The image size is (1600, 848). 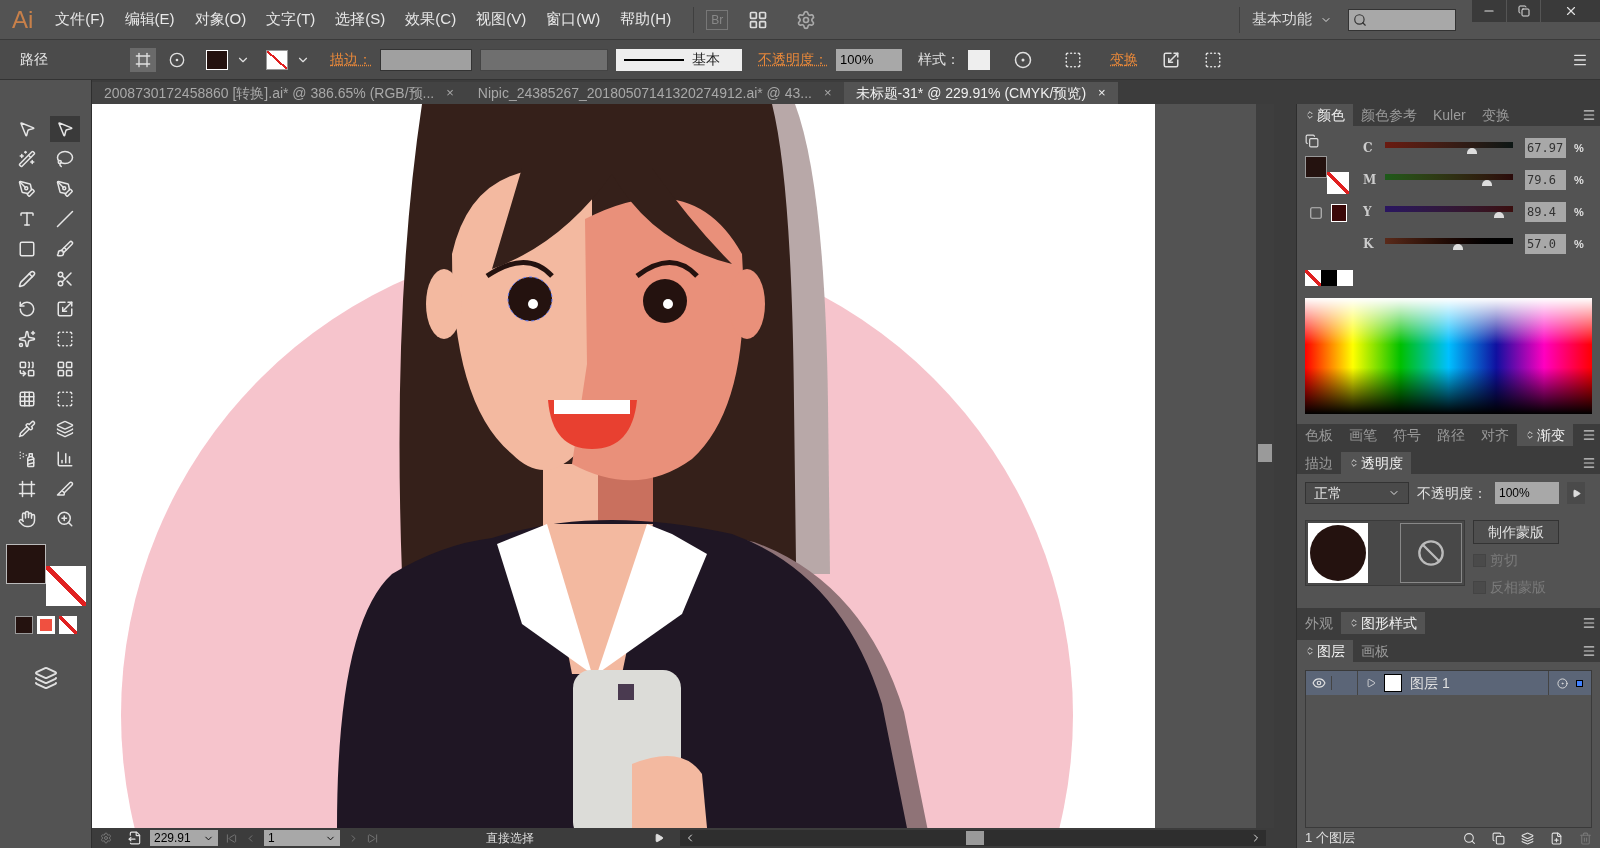 What do you see at coordinates (1448, 683) in the screenshot?
I see `layer-row: 图层 1` at bounding box center [1448, 683].